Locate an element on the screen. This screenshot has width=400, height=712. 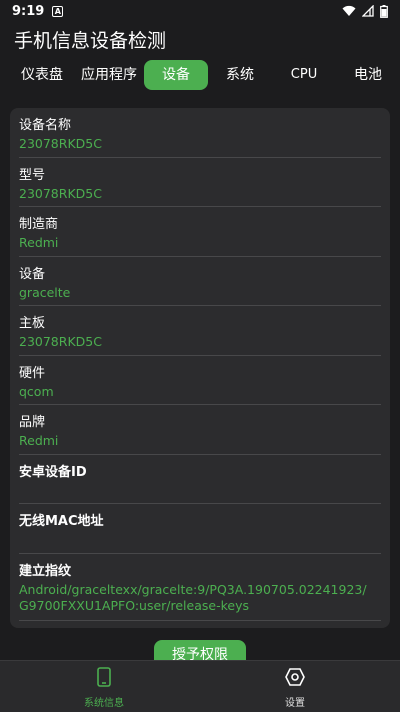
tab-system: 系统 is located at coordinates (240, 75).